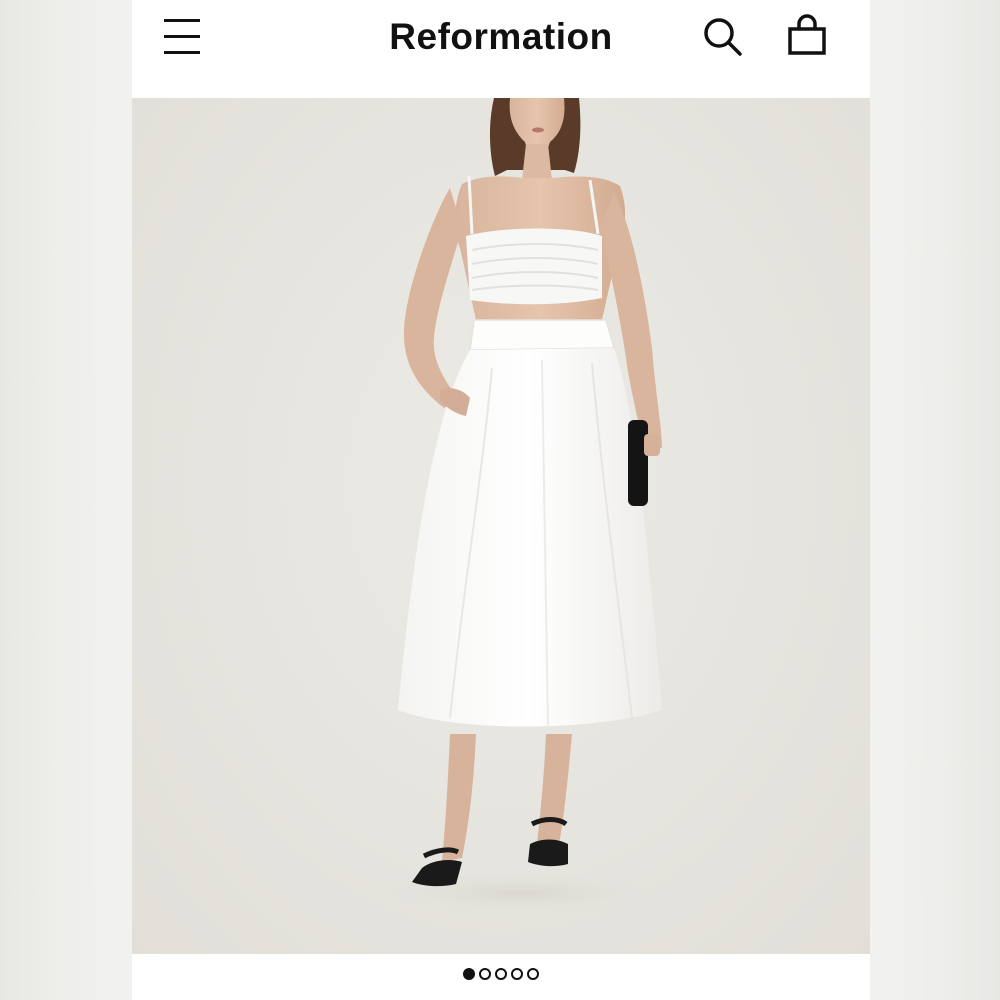 The image size is (1000, 1000). I want to click on site-header: Reformation, so click(501, 49).